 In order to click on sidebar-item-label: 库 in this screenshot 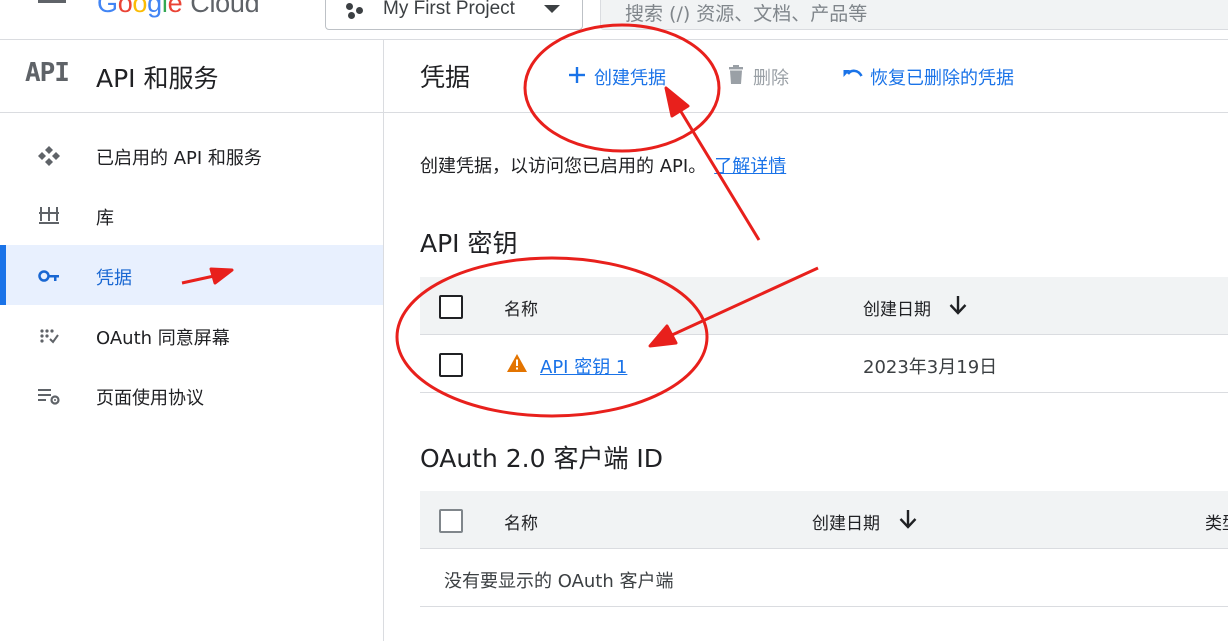, I will do `click(105, 217)`.